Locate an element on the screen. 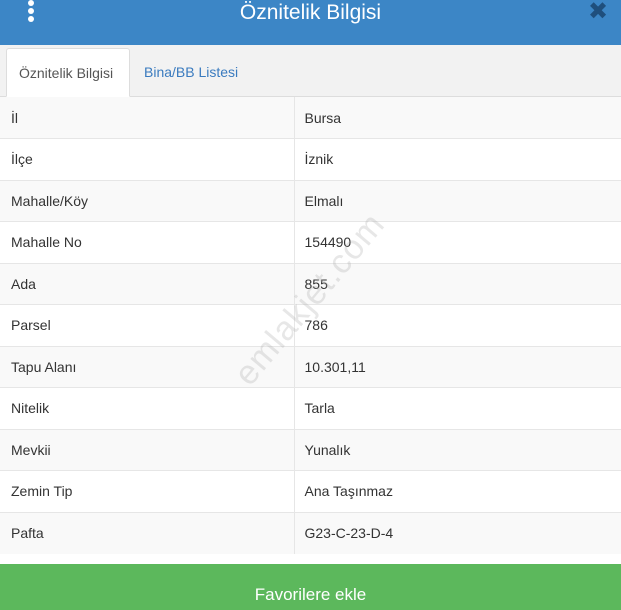  tab-oznitelik-bilgisi: Öznitelik Bilgisi is located at coordinates (68, 72).